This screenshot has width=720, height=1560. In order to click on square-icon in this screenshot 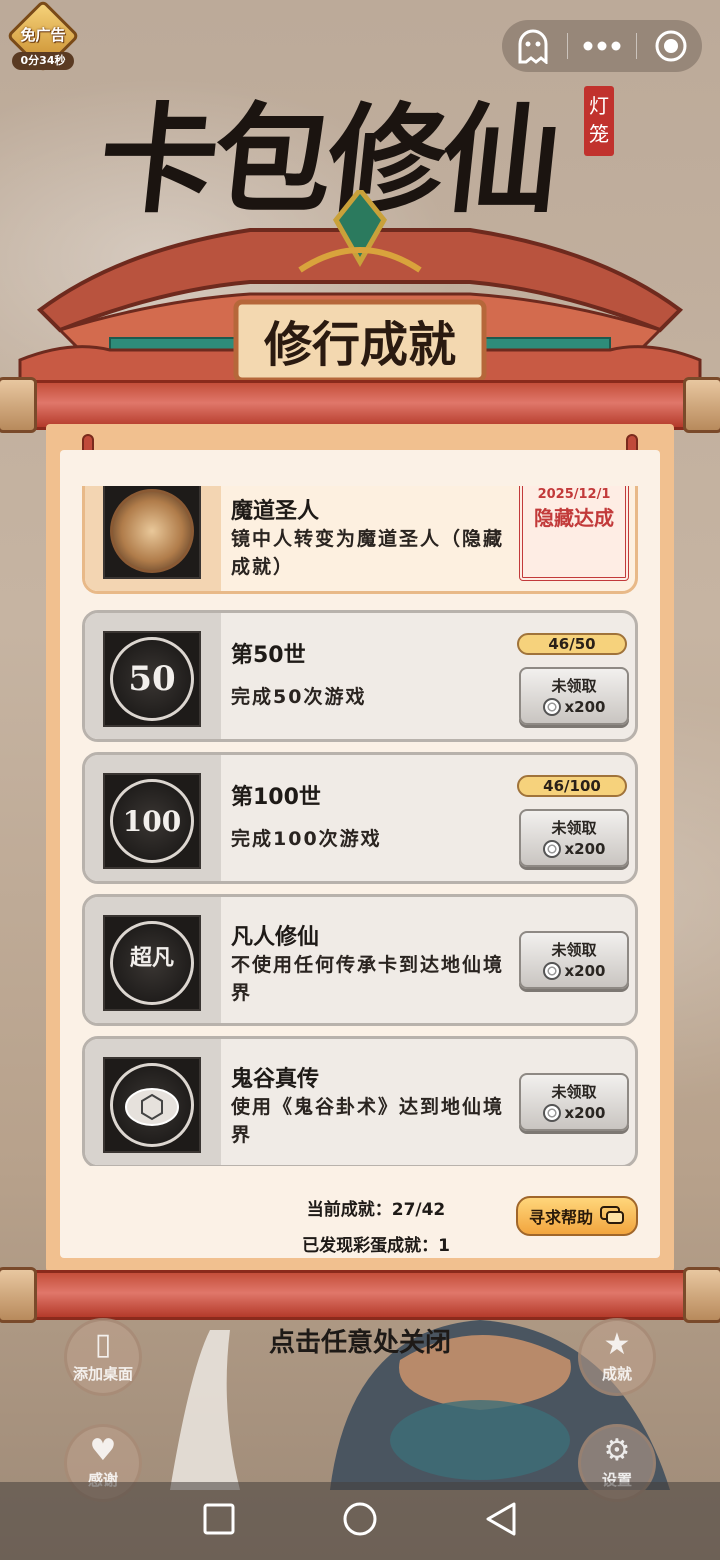, I will do `click(219, 1521)`.